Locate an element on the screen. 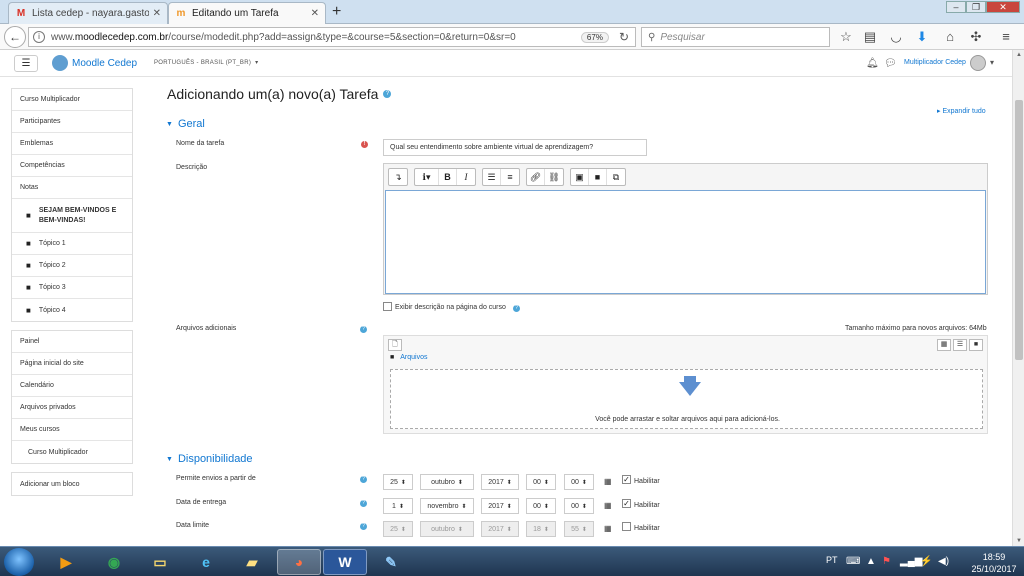  sidebar-item-topic-3: ■ Tópico 3 is located at coordinates (72, 288).